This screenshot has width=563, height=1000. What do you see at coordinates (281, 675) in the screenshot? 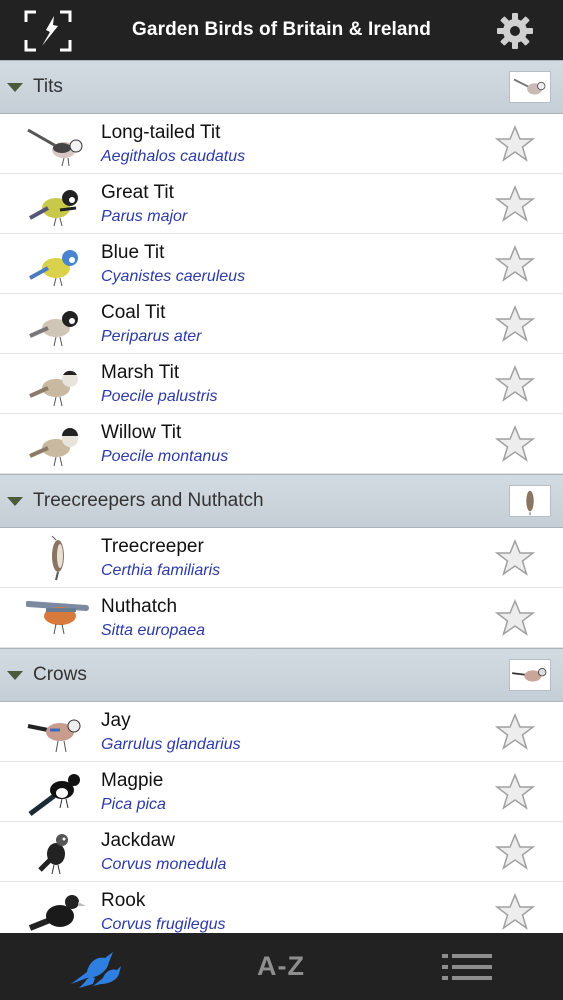
I see `section-header-crows: Crows` at bounding box center [281, 675].